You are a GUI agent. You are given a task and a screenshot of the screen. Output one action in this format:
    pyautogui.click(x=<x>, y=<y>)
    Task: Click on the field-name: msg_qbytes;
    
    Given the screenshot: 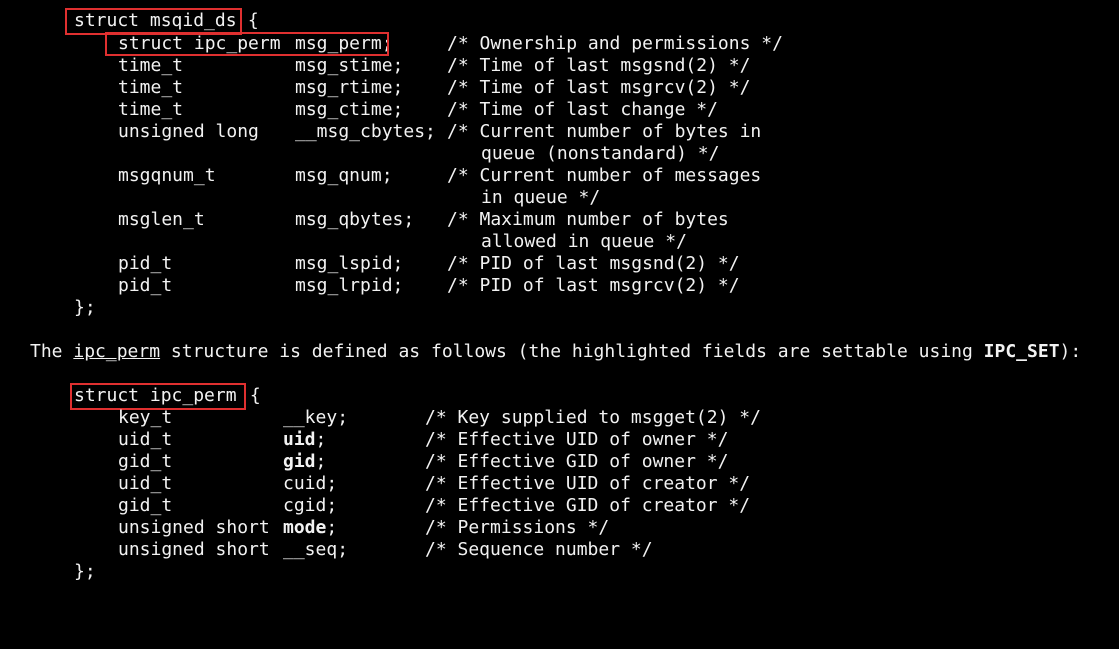 What is the action you would take?
    pyautogui.click(x=355, y=219)
    